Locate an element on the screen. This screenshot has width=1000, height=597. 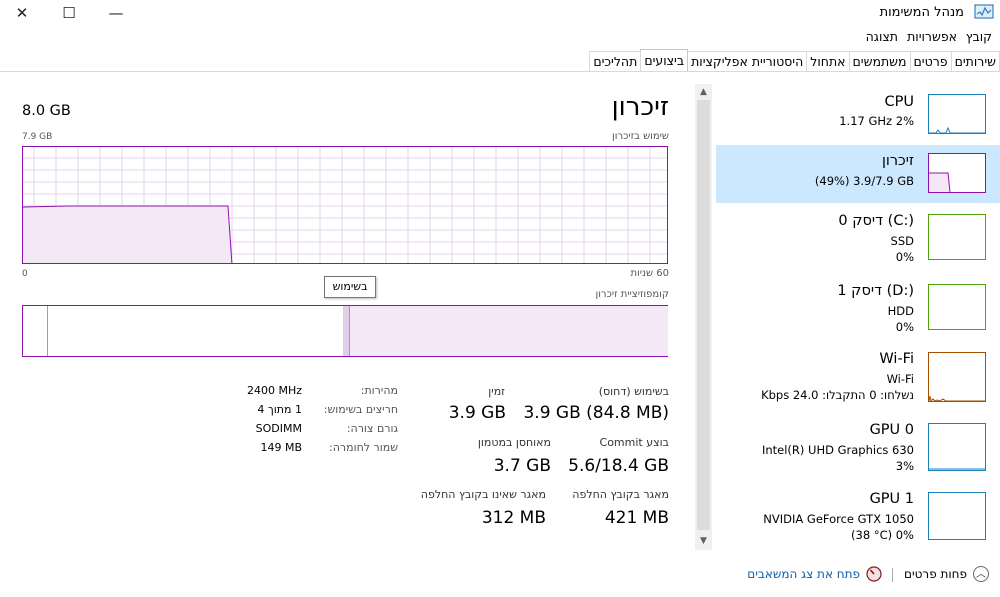
footer-divider is located at coordinates (892, 575).